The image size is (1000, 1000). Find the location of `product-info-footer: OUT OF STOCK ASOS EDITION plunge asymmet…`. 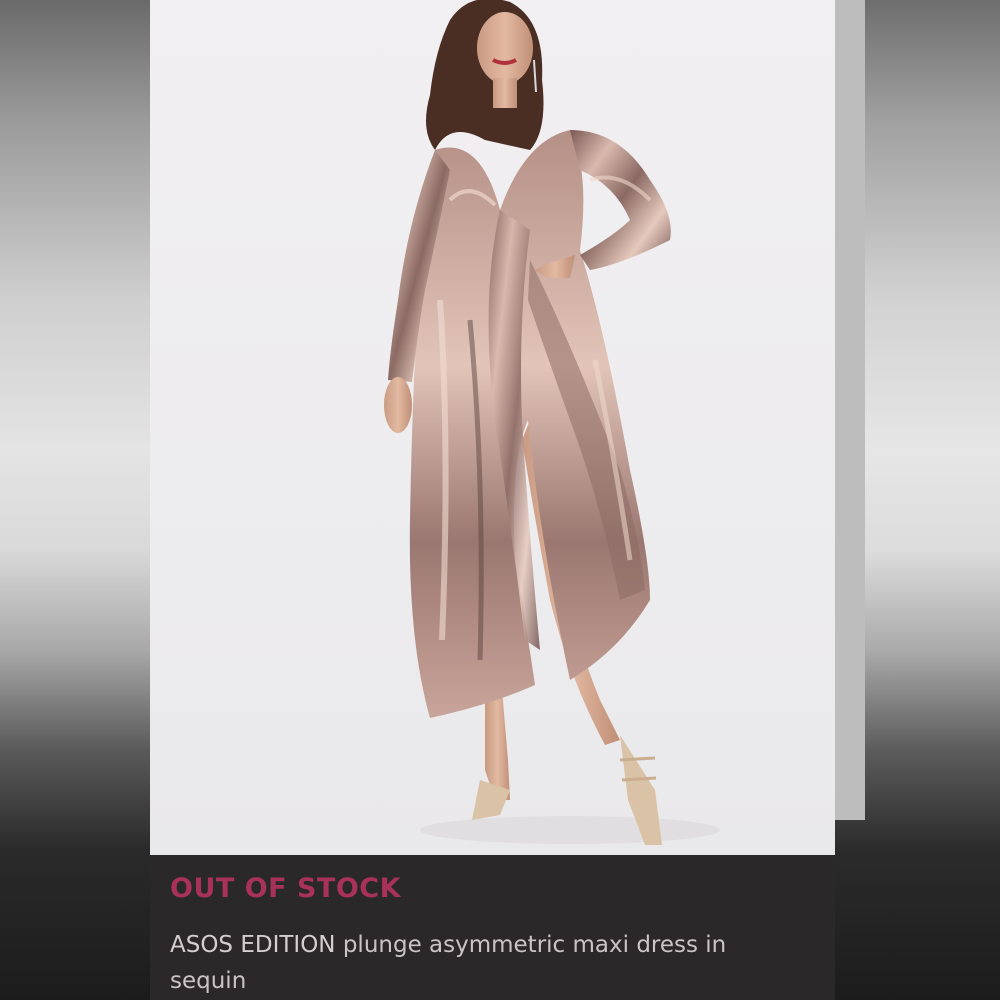

product-info-footer: OUT OF STOCK ASOS EDITION plunge asymmet… is located at coordinates (492, 927).